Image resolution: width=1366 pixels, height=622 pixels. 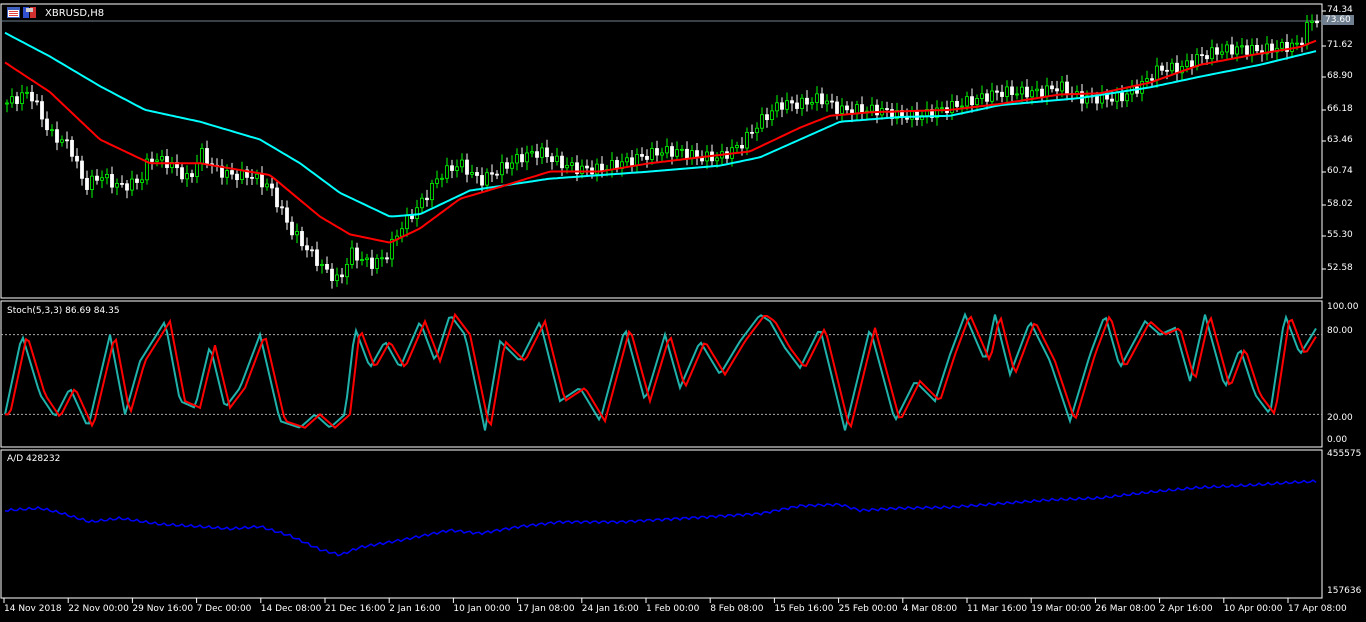 What do you see at coordinates (1344, 454) in the screenshot?
I see `ad-tick: 455575` at bounding box center [1344, 454].